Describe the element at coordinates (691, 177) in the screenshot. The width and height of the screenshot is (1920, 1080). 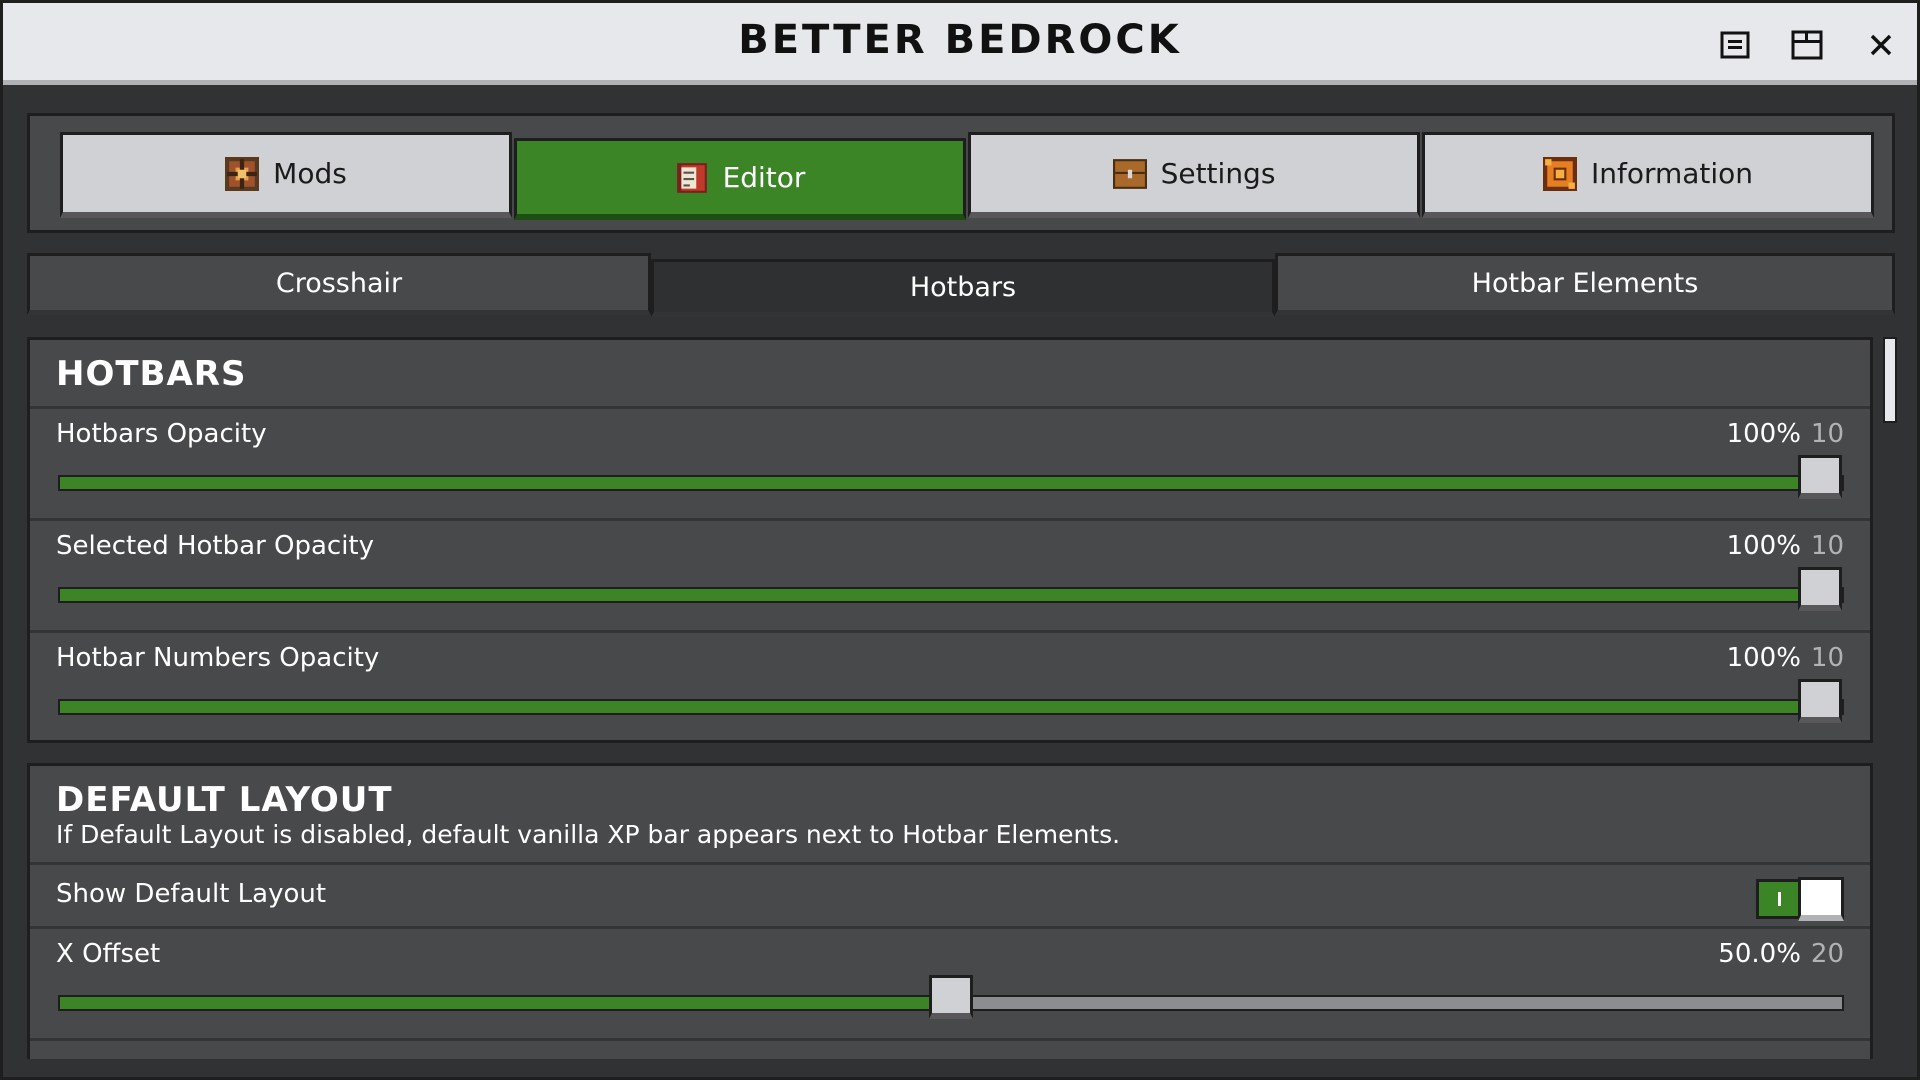
I see `editor-book-icon` at that location.